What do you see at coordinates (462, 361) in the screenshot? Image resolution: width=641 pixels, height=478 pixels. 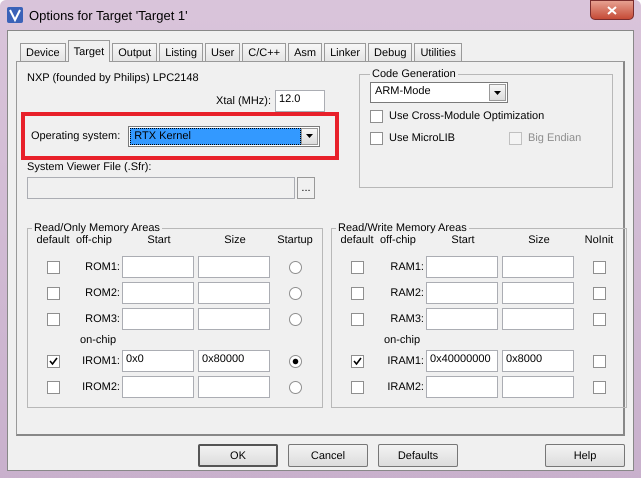 I see `start-field: 0x40000000` at bounding box center [462, 361].